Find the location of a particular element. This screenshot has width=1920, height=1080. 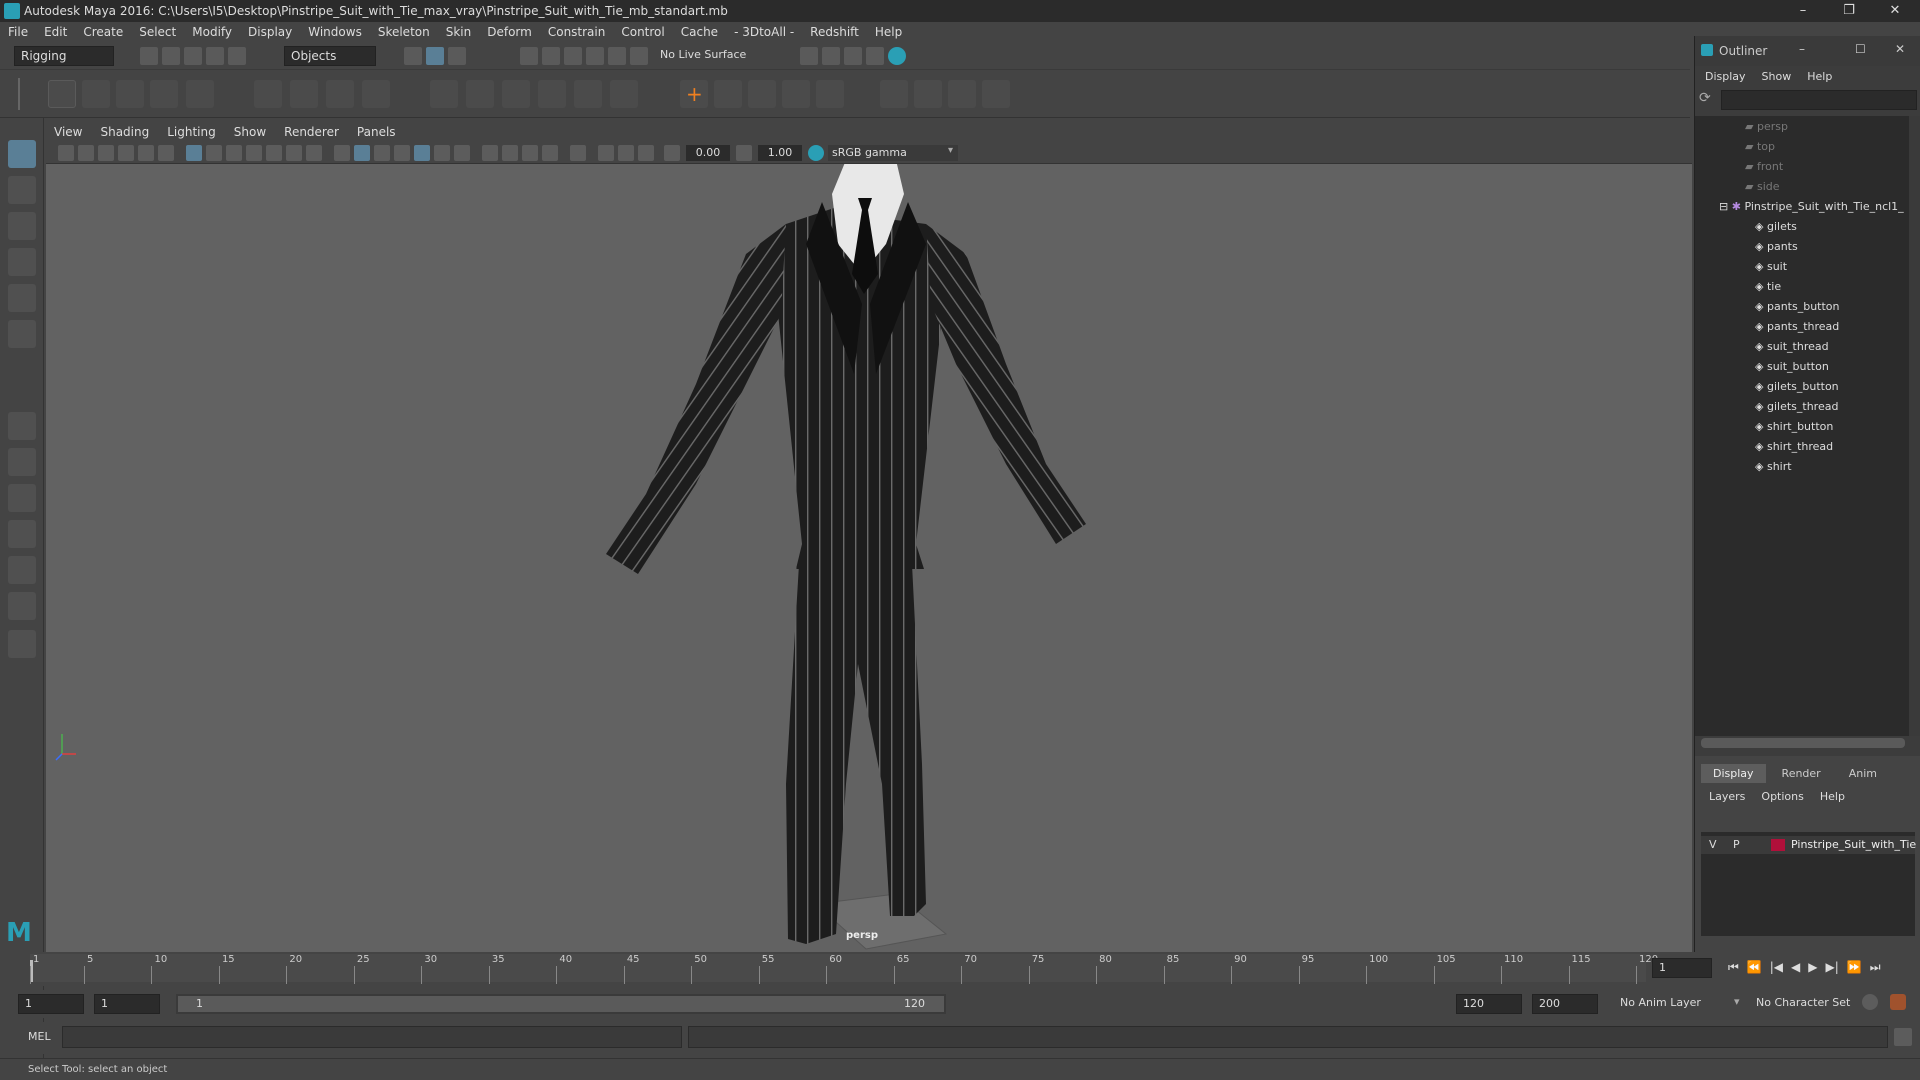

detach-skin-icon is located at coordinates (552, 94).